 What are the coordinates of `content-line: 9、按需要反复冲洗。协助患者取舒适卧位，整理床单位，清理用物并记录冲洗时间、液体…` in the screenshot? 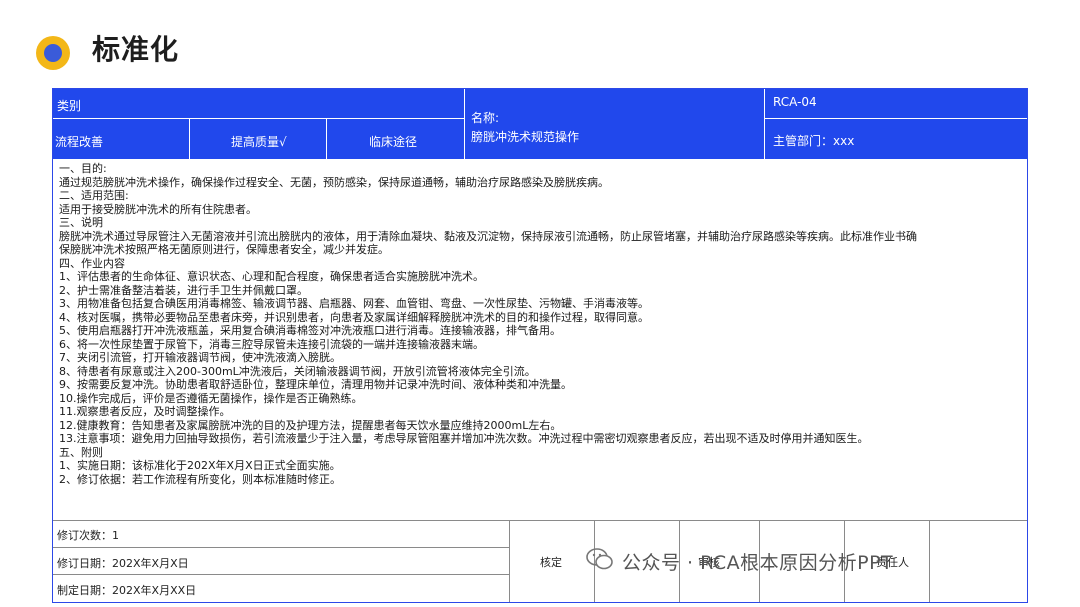 It's located at (315, 384).